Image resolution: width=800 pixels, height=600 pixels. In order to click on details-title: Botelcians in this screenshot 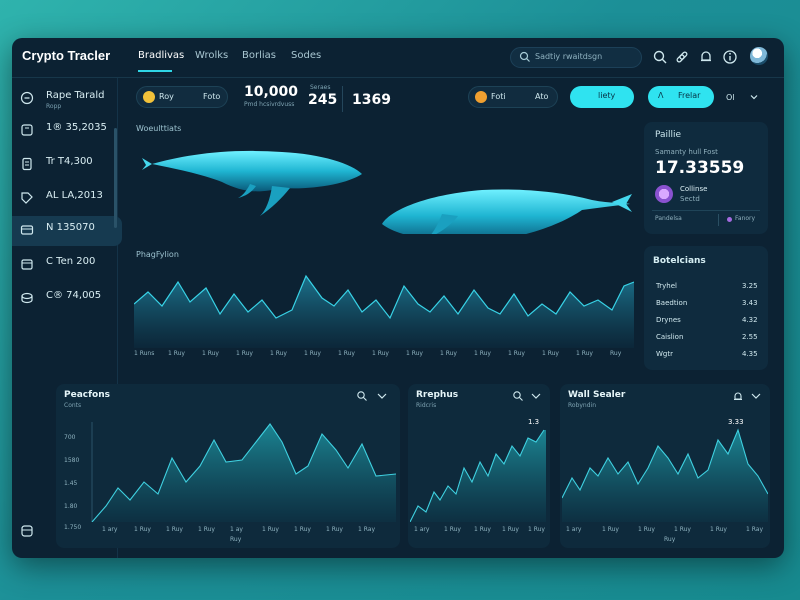, I will do `click(679, 261)`.